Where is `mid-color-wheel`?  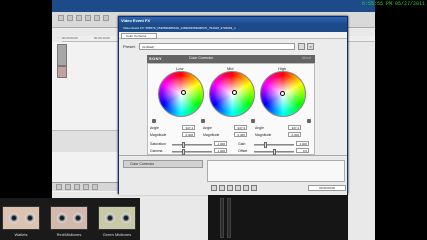
mid-color-wheel is located at coordinates (232, 94).